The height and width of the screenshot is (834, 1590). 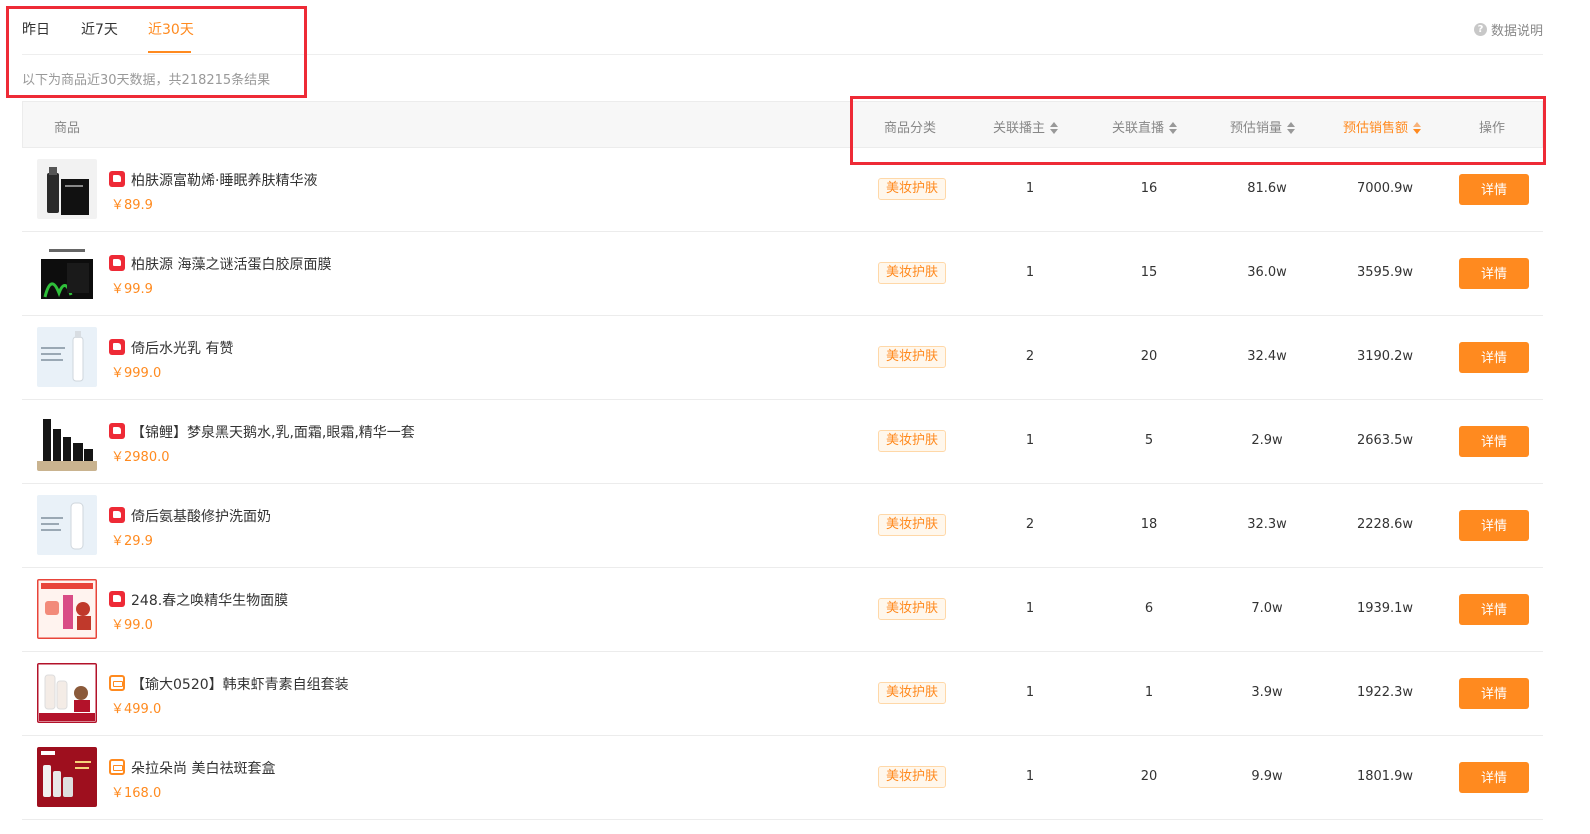 I want to click on related-lives-value: 16, so click(x=1149, y=188).